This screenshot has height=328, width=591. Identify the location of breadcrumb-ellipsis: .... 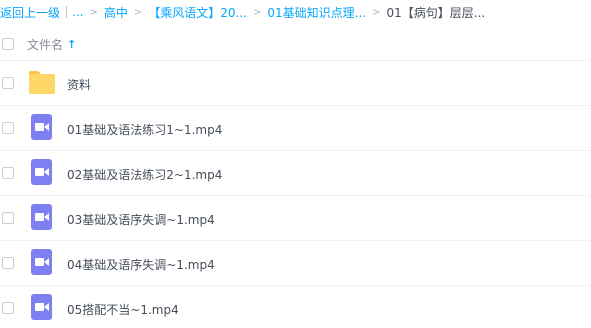
(77, 12).